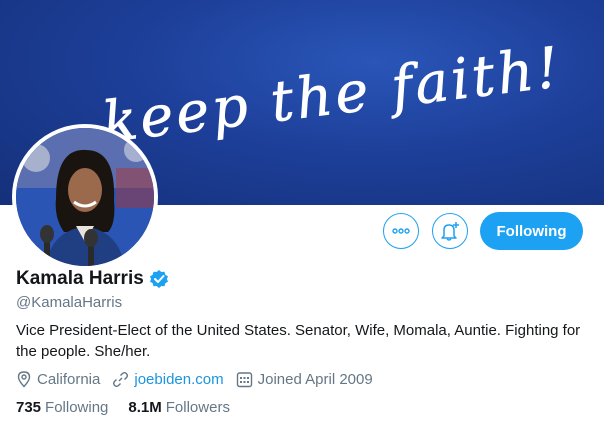 This screenshot has height=428, width=604. What do you see at coordinates (69, 379) in the screenshot?
I see `location-text: California` at bounding box center [69, 379].